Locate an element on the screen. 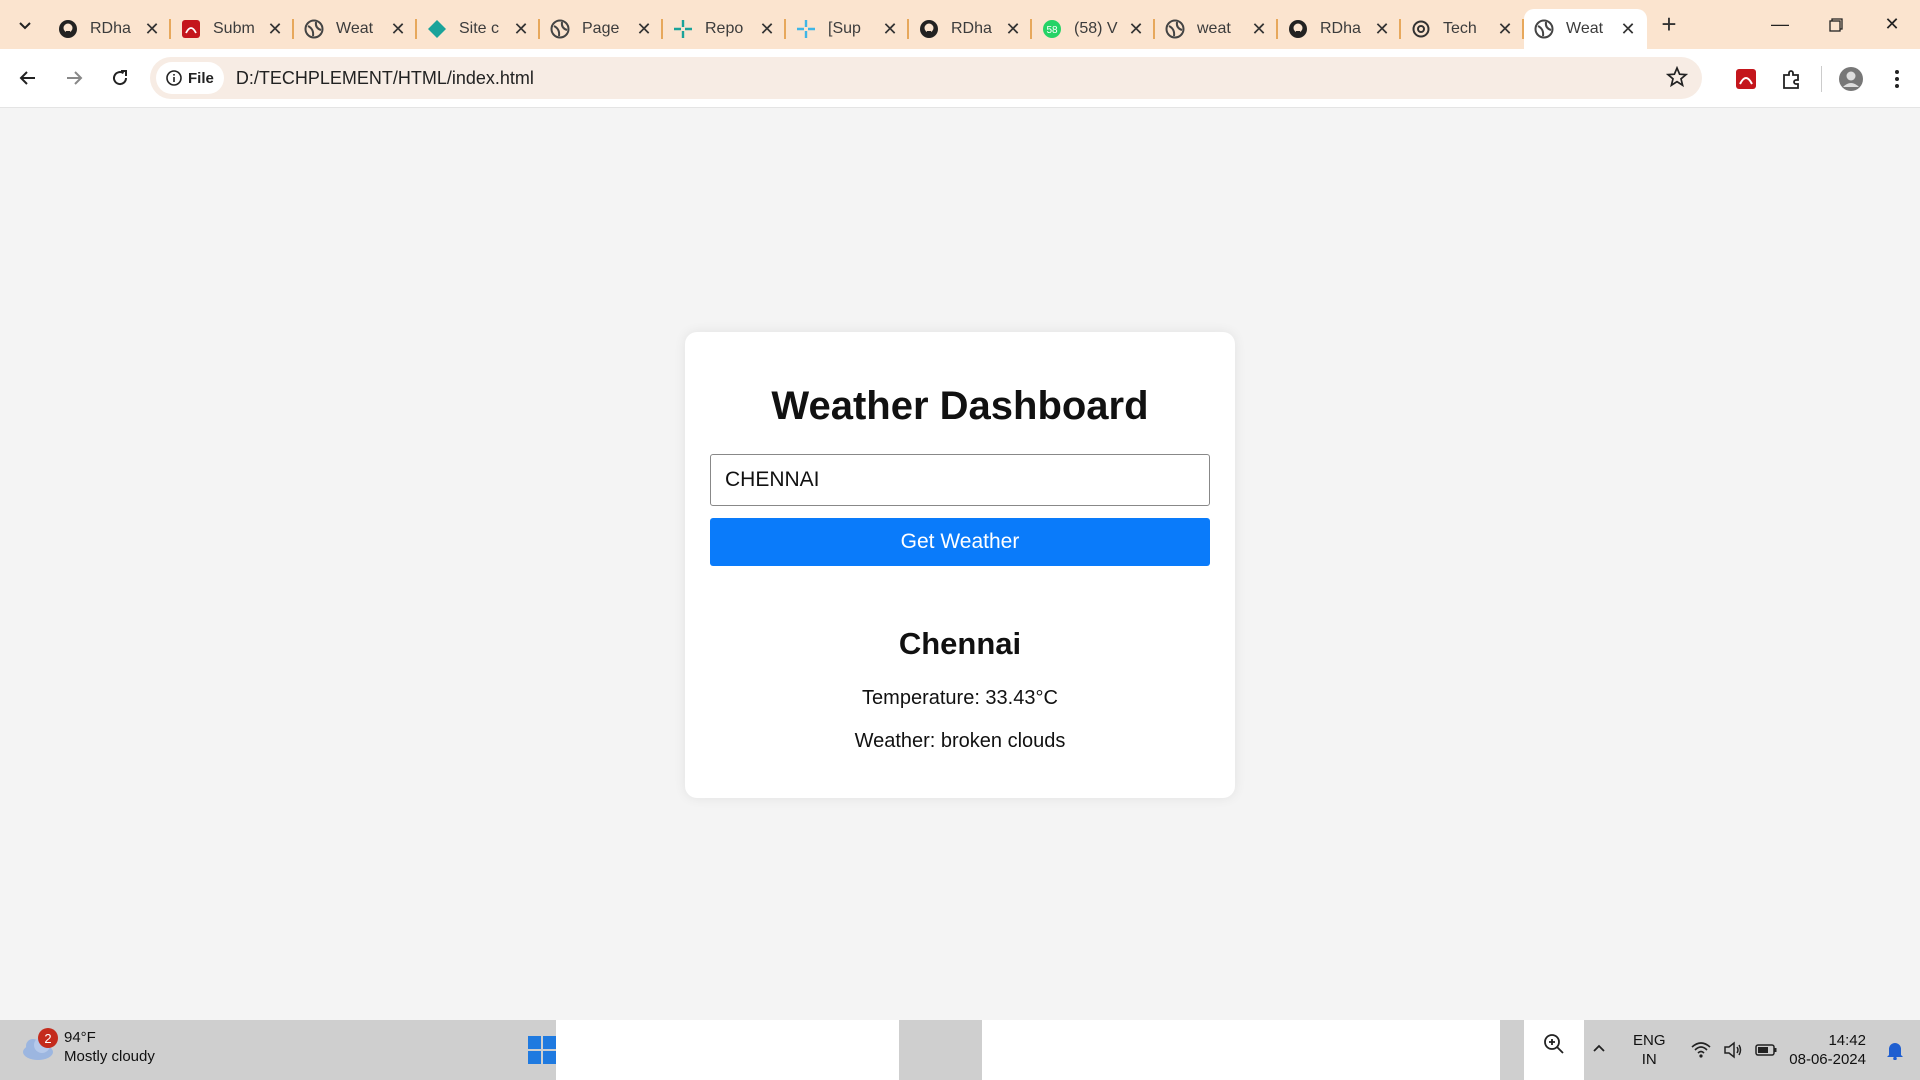 The height and width of the screenshot is (1080, 1920). window-controls: — ✕ is located at coordinates (1836, 24).